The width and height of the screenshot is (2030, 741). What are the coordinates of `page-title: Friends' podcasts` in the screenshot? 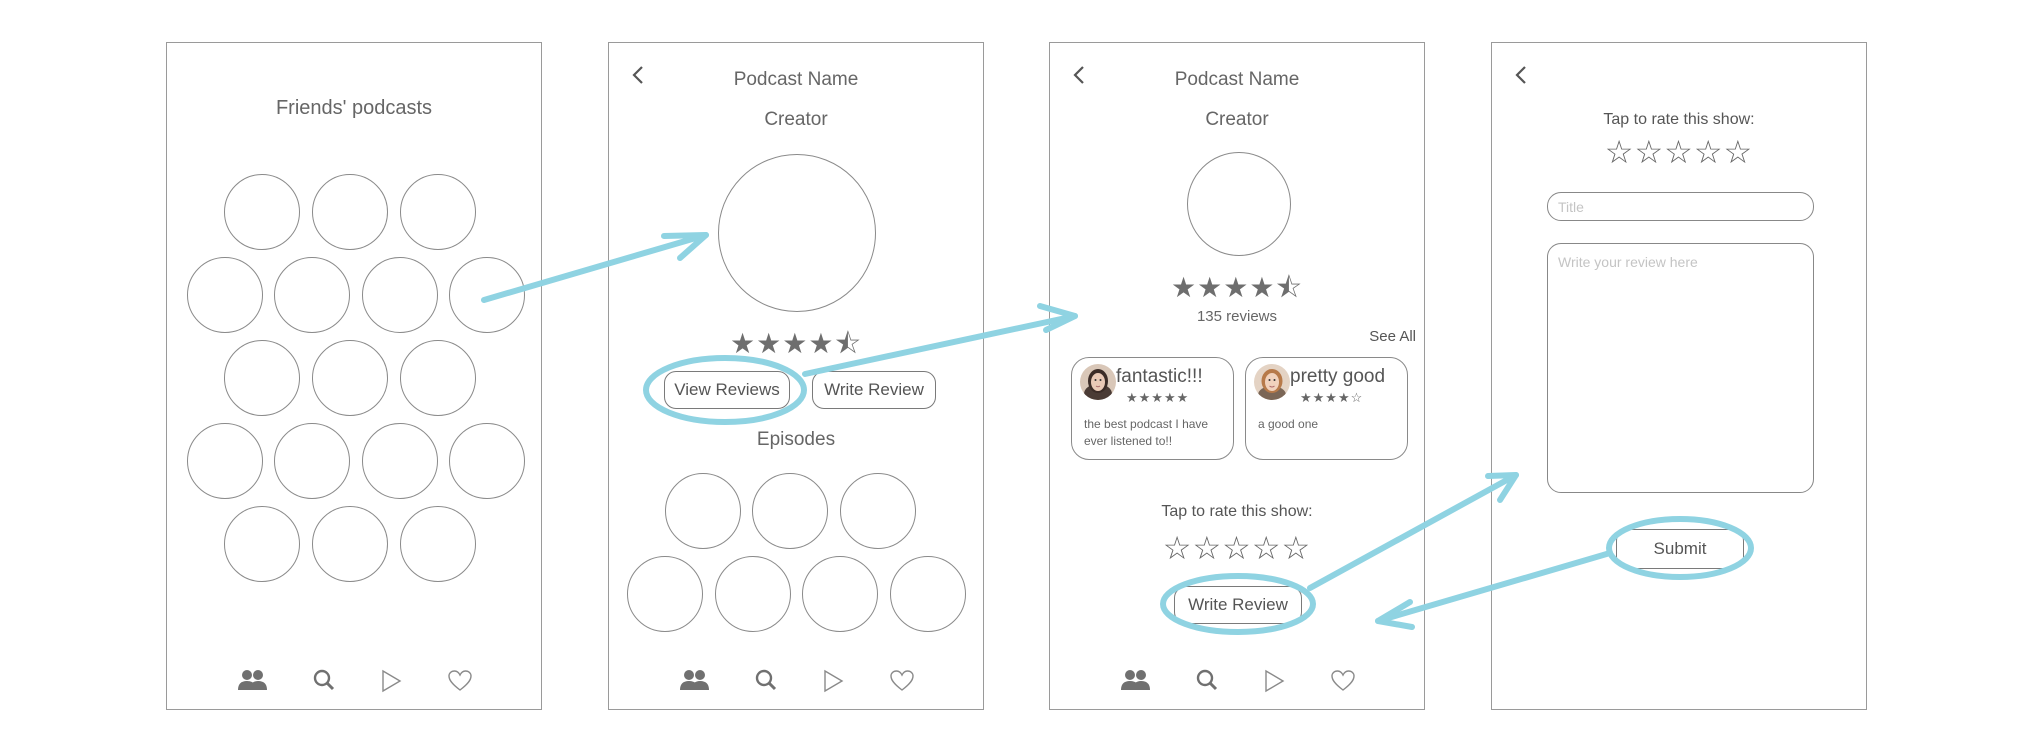 It's located at (354, 108).